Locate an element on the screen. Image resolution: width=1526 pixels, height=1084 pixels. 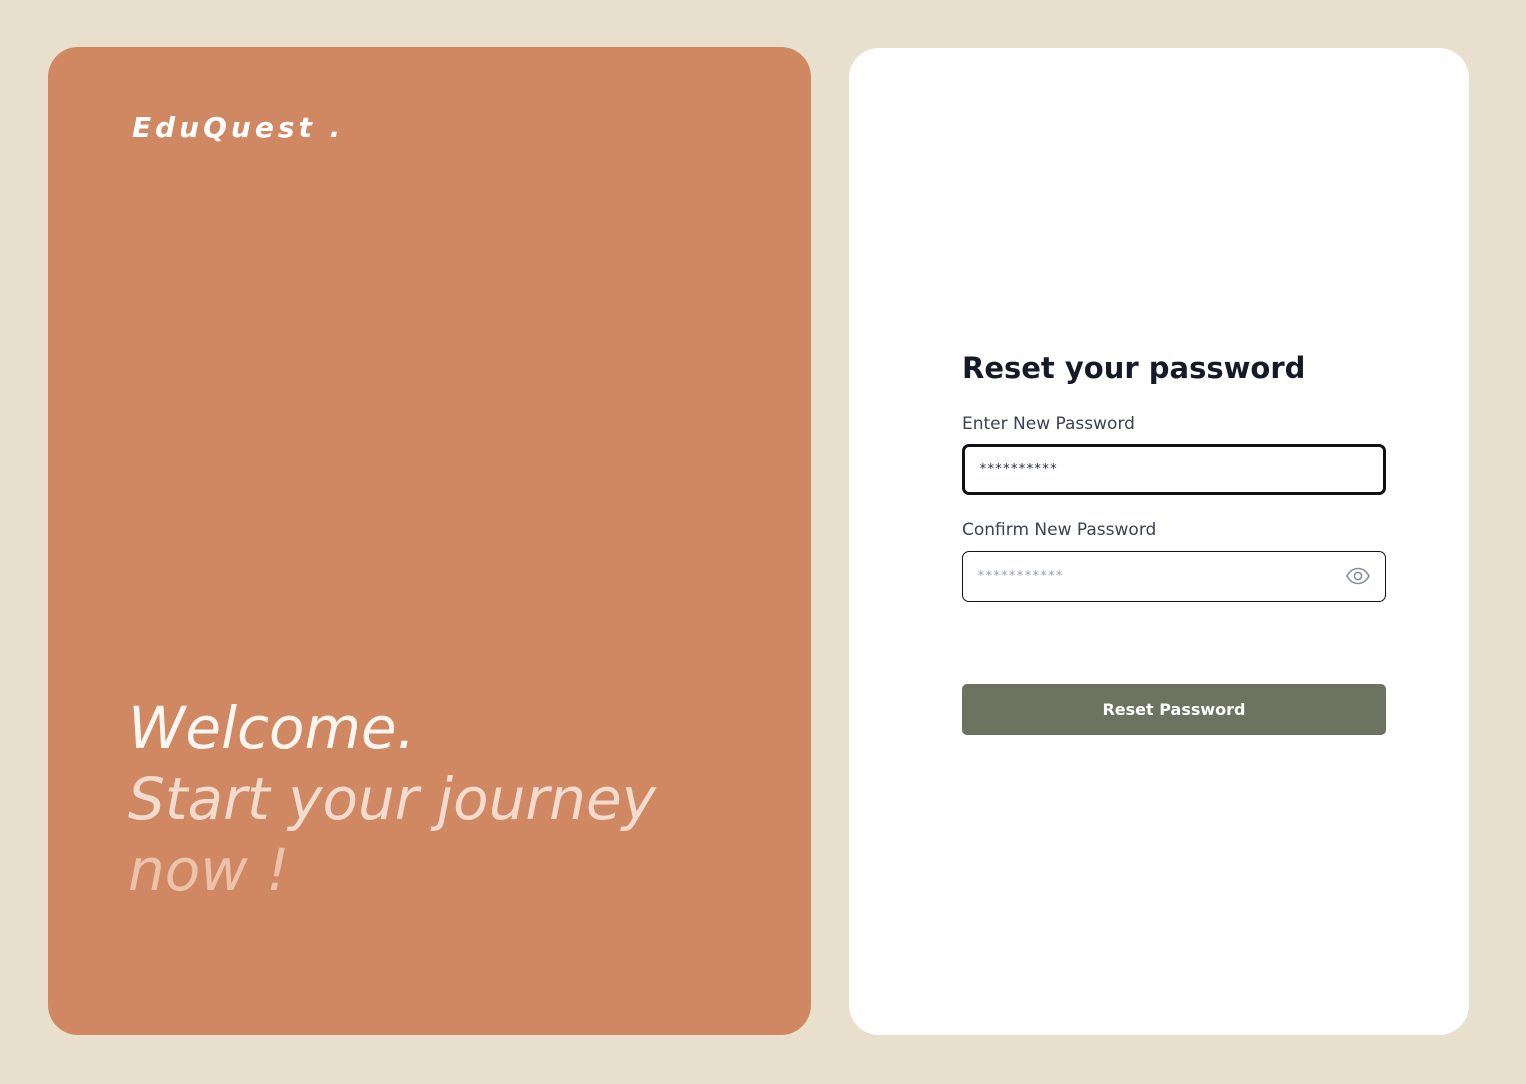
confirm-password-input is located at coordinates (1147, 576).